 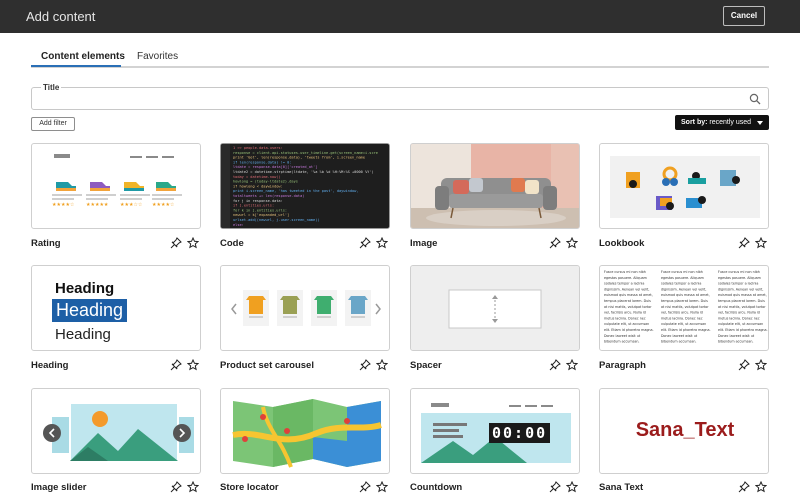 I want to click on paragraph-line: metus lacinia. Donec nec, so click(x=625, y=318).